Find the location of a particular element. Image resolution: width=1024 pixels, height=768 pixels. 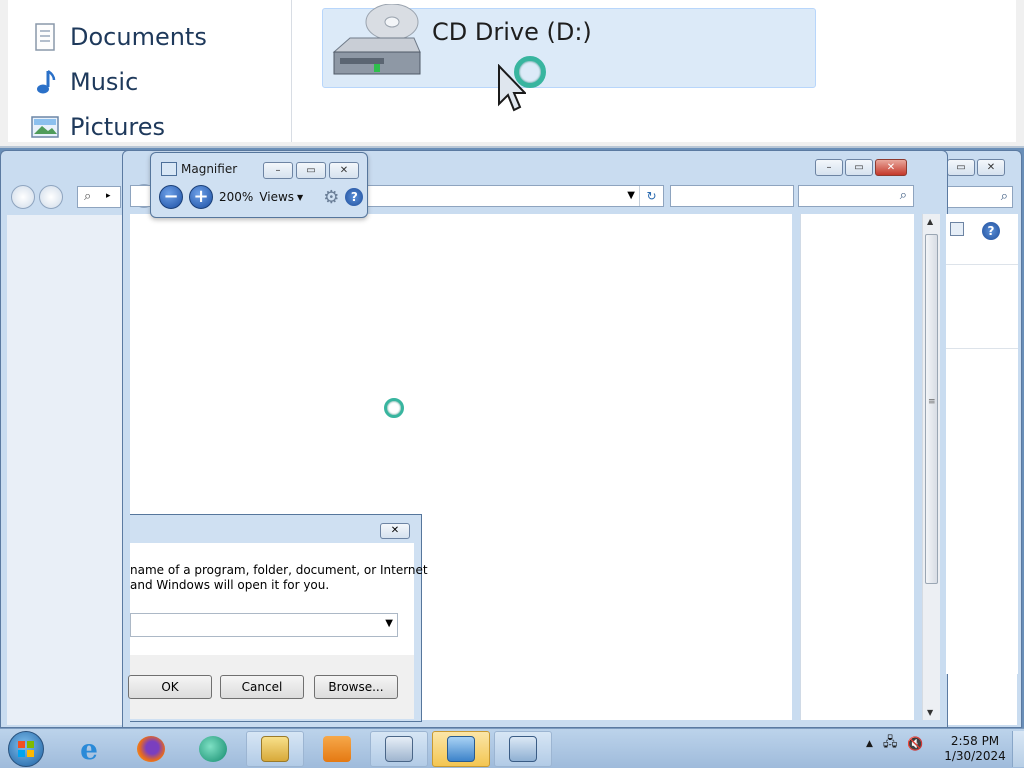

taskbar-control-panel is located at coordinates (461, 749).